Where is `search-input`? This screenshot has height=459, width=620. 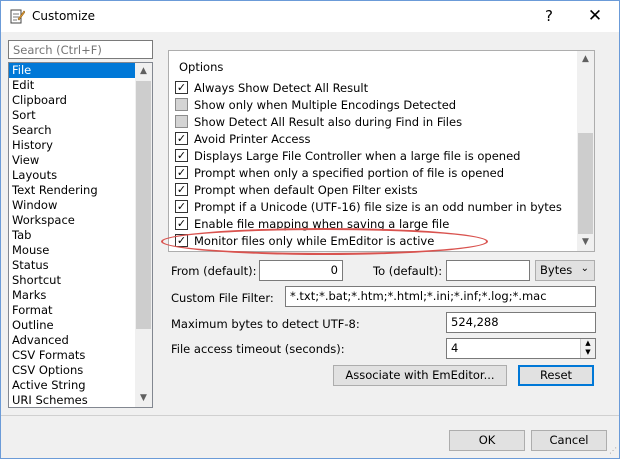
search-input is located at coordinates (80, 49).